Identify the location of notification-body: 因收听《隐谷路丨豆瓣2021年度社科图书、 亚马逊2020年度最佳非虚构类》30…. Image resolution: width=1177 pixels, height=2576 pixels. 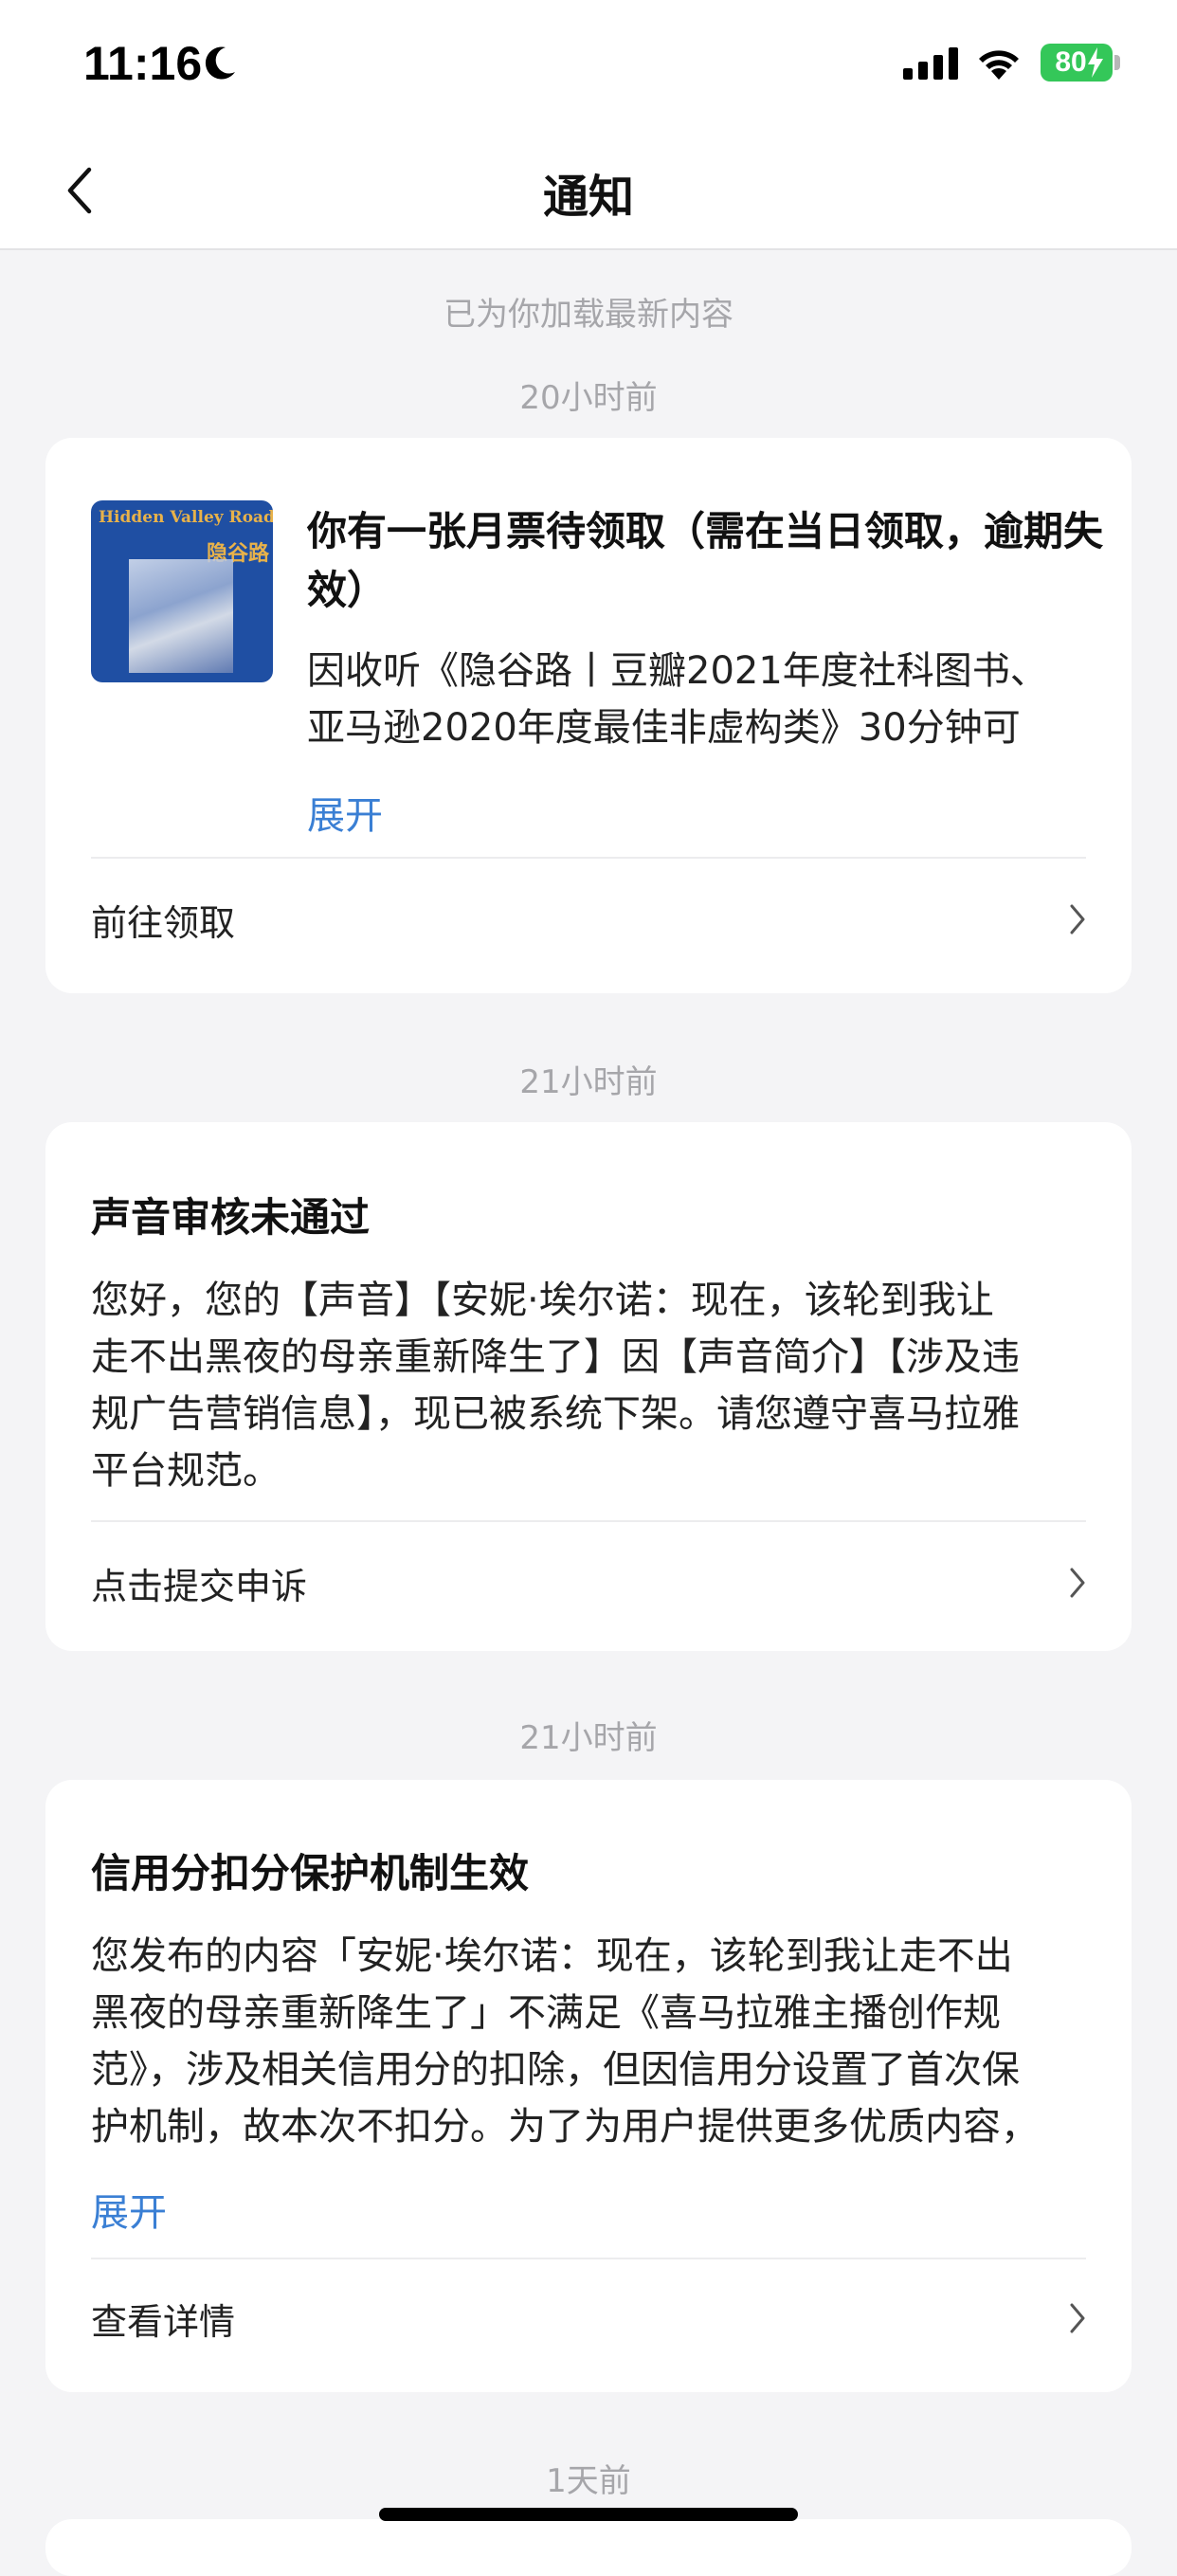
(714, 699).